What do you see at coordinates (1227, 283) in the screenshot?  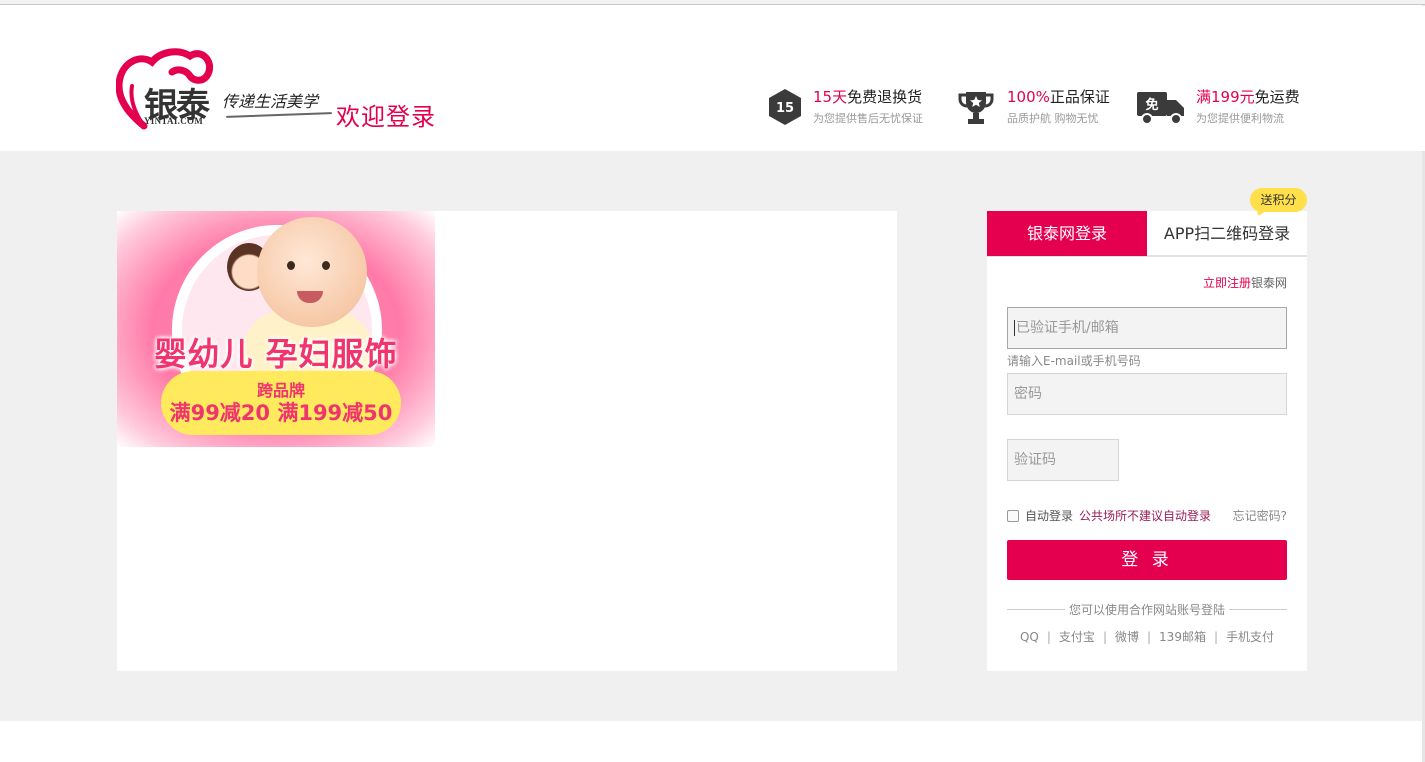 I see `register-link: 立即注册` at bounding box center [1227, 283].